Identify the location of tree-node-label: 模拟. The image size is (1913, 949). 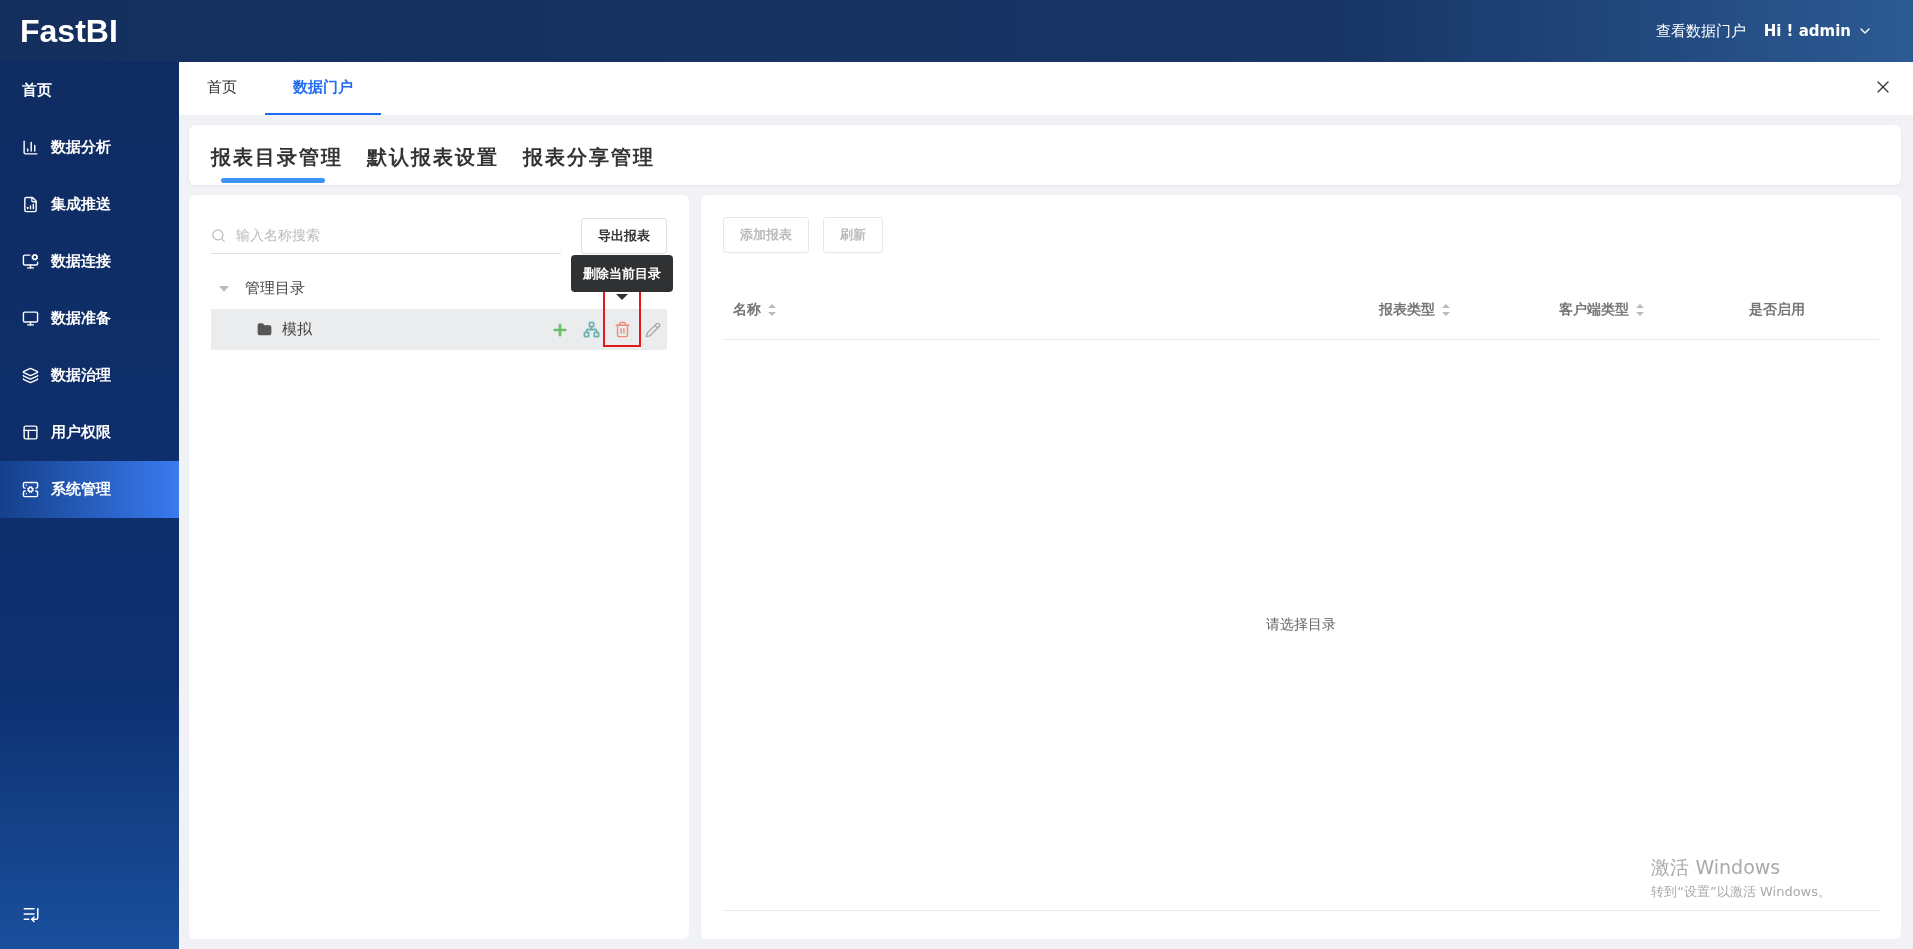
(297, 329).